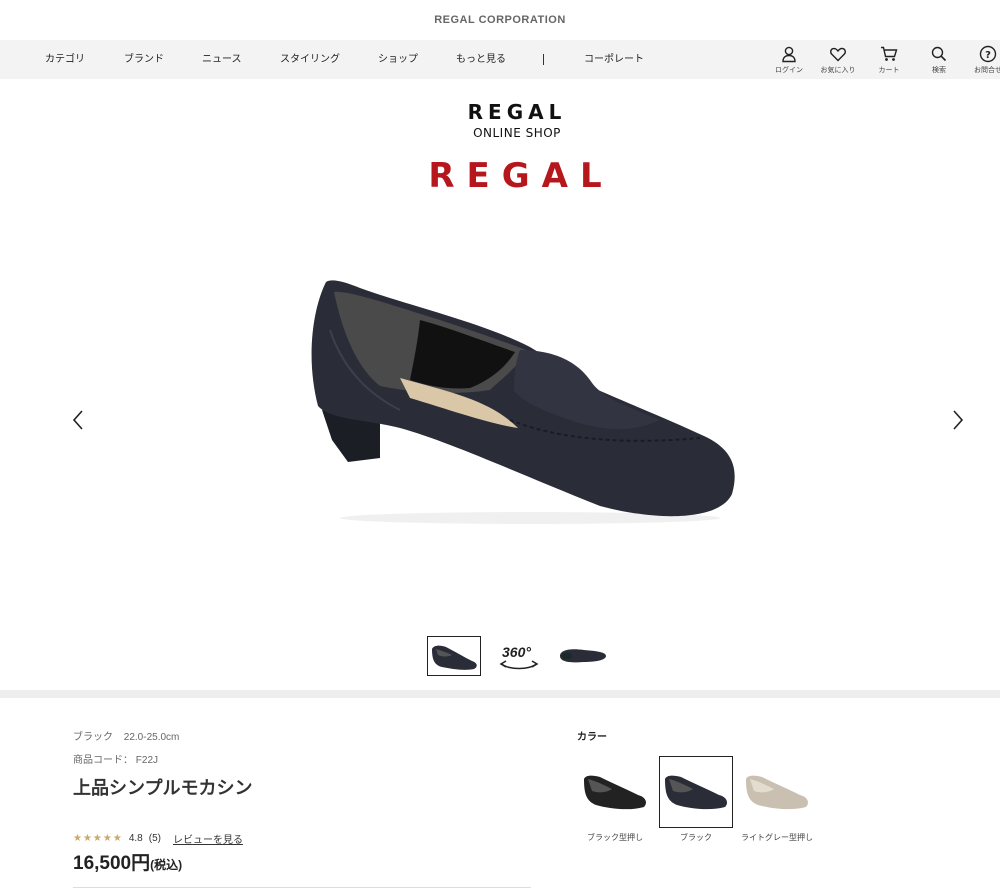 This screenshot has height=892, width=1000. I want to click on nav-item-corporate: コーポレート, so click(614, 59).